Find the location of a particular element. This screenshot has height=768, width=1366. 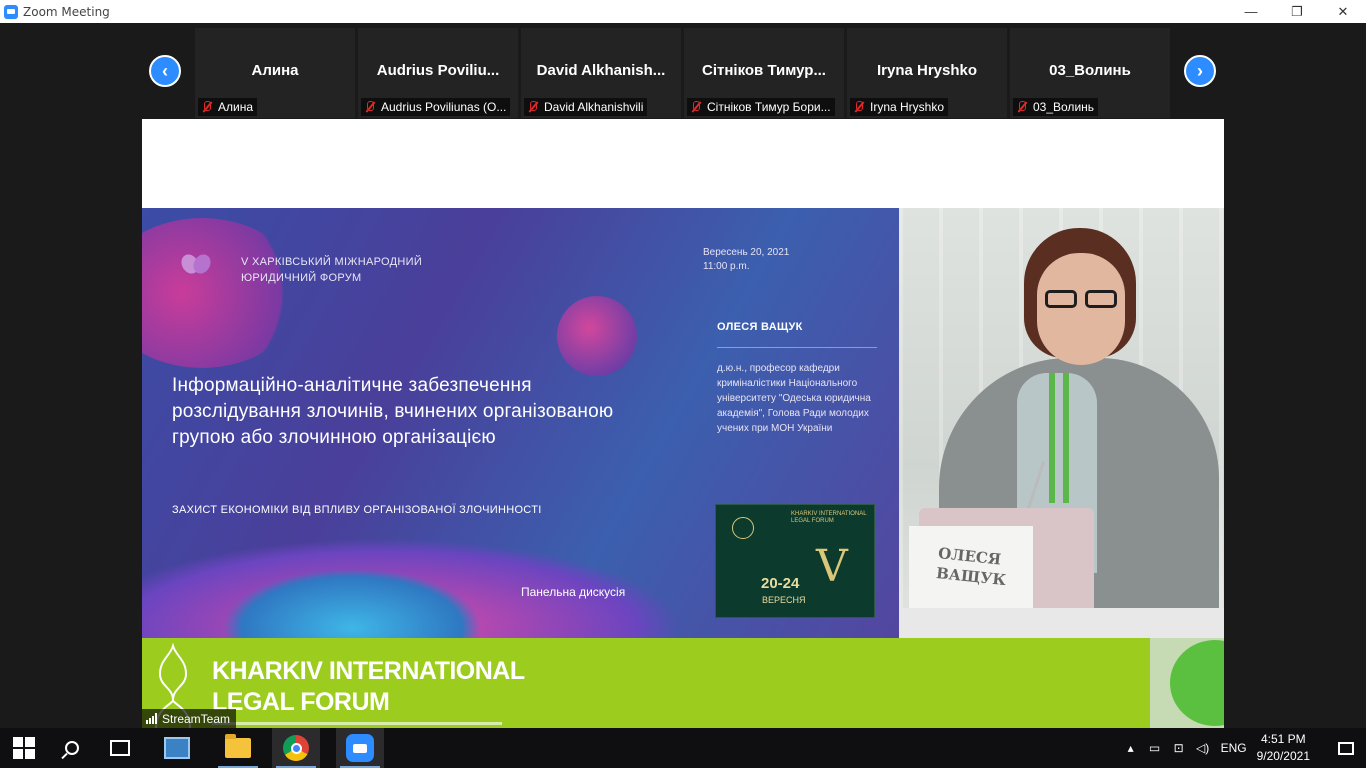

lanyard is located at coordinates (1059, 438).